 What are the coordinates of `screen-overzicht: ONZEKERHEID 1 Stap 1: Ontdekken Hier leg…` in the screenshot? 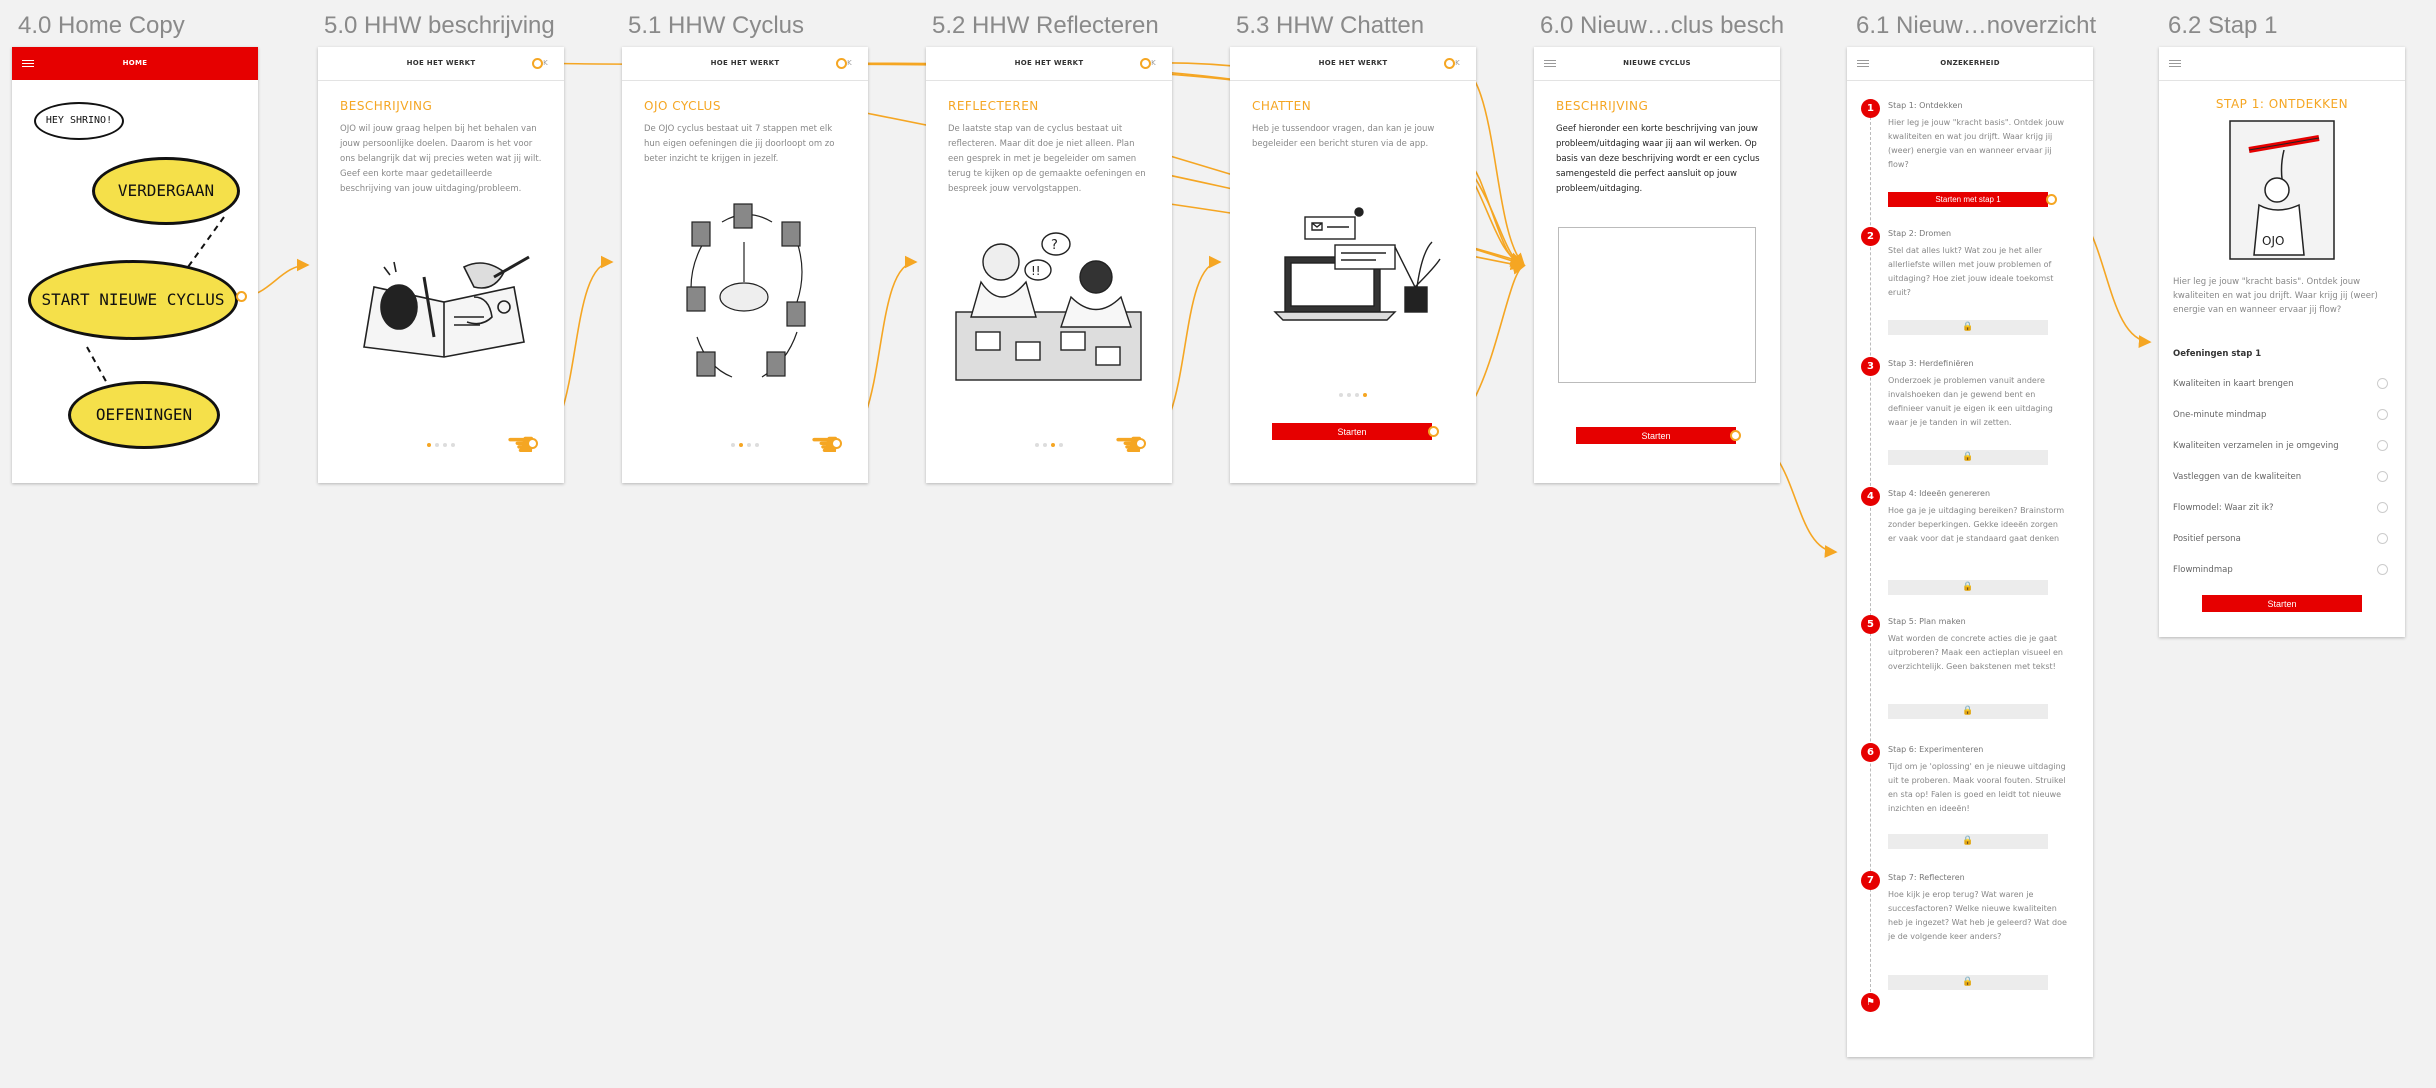 It's located at (1970, 552).